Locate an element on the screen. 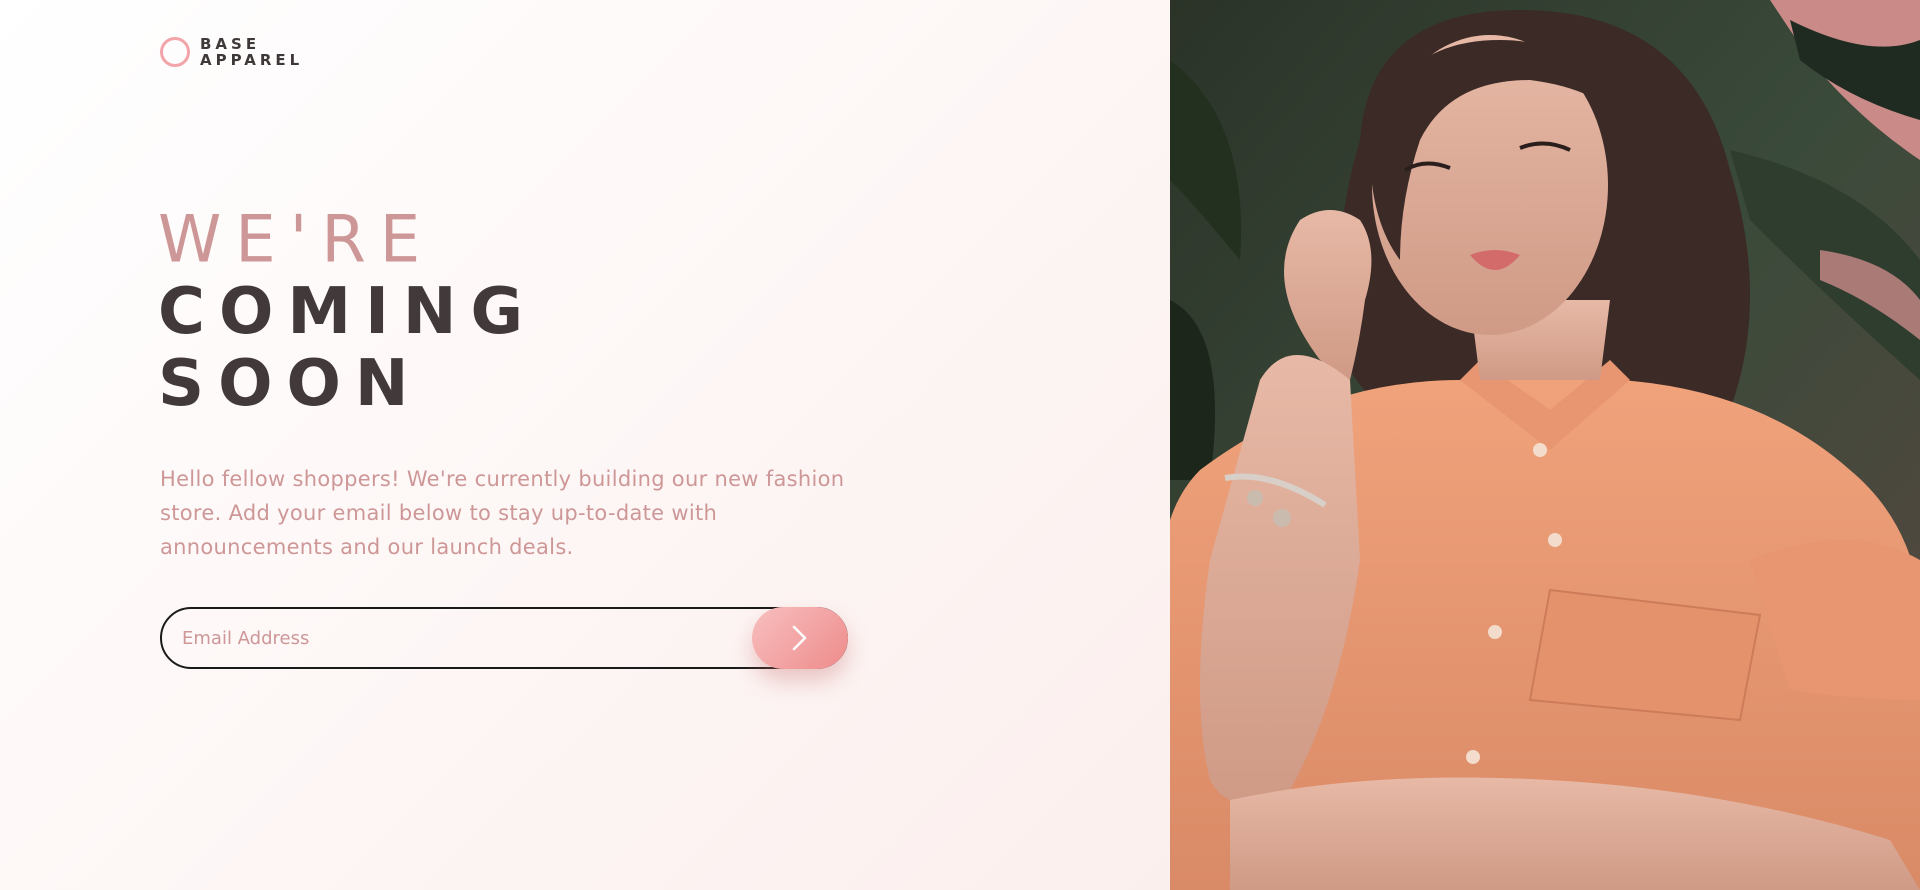  subscribe-form: Email Address is located at coordinates (504, 638).